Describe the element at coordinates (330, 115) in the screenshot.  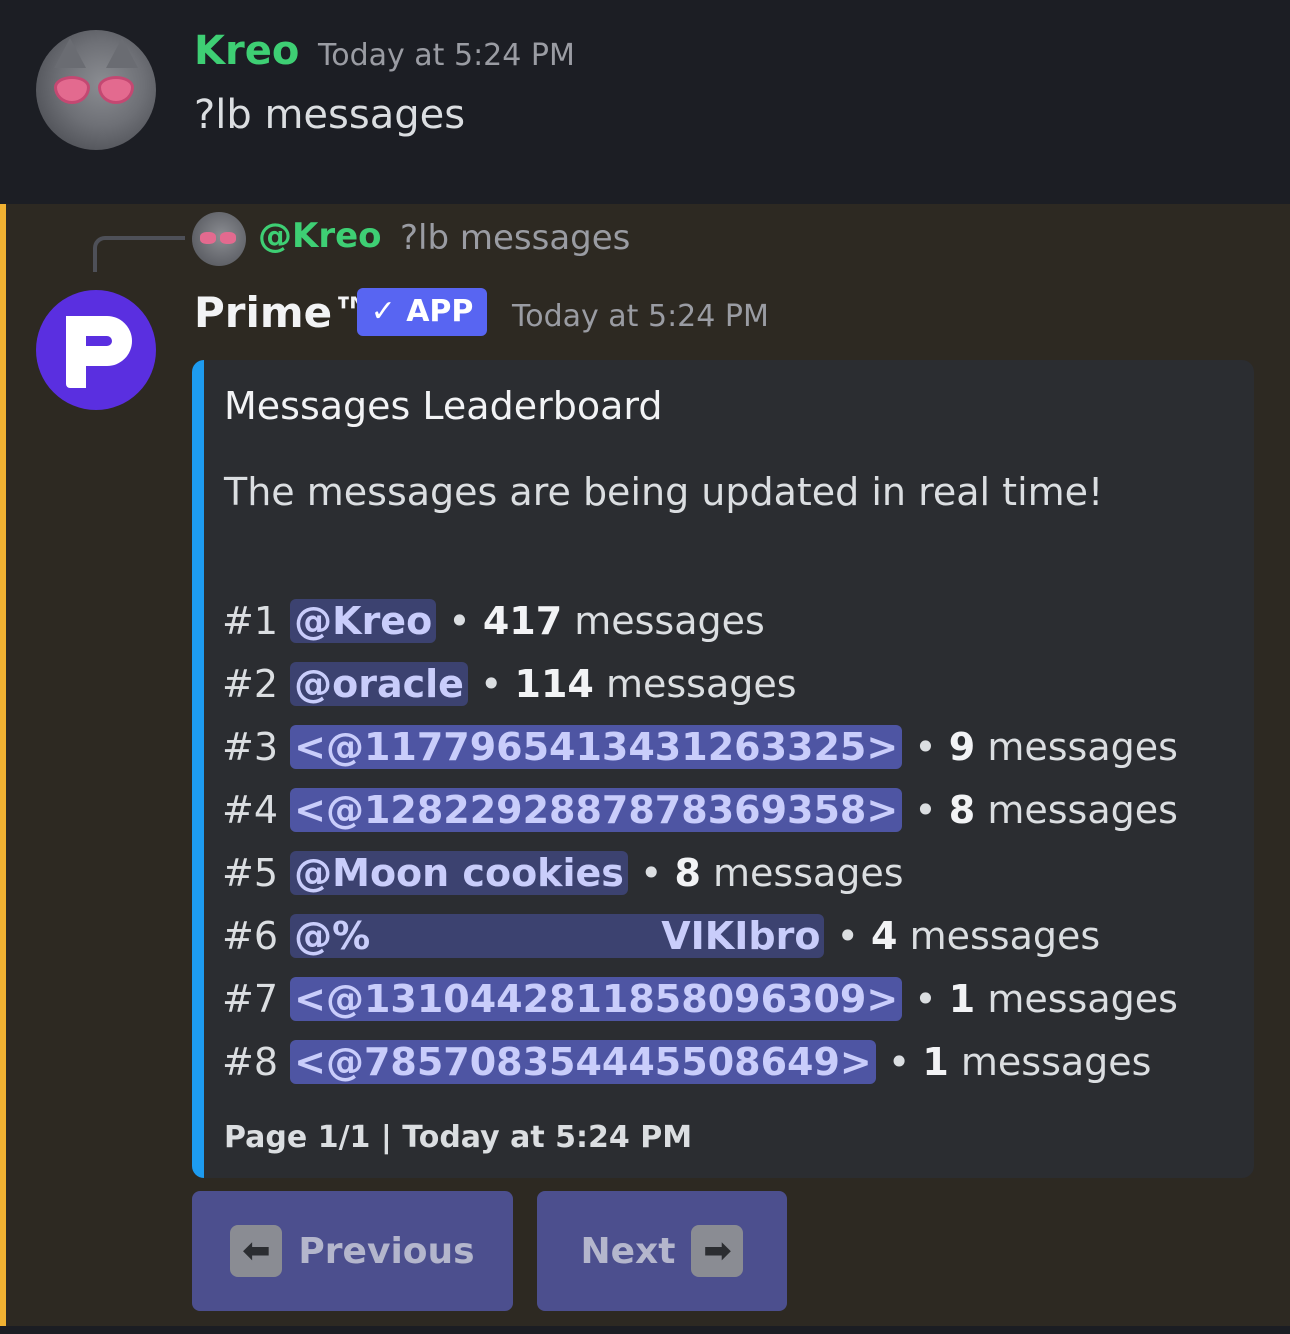
I see `message-content: ?lb messages` at that location.